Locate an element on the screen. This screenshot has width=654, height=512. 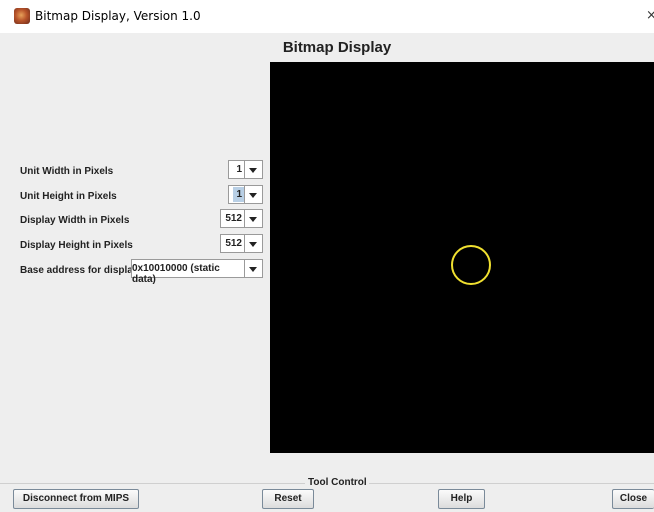
unit-width-value: 1 is located at coordinates (239, 169).